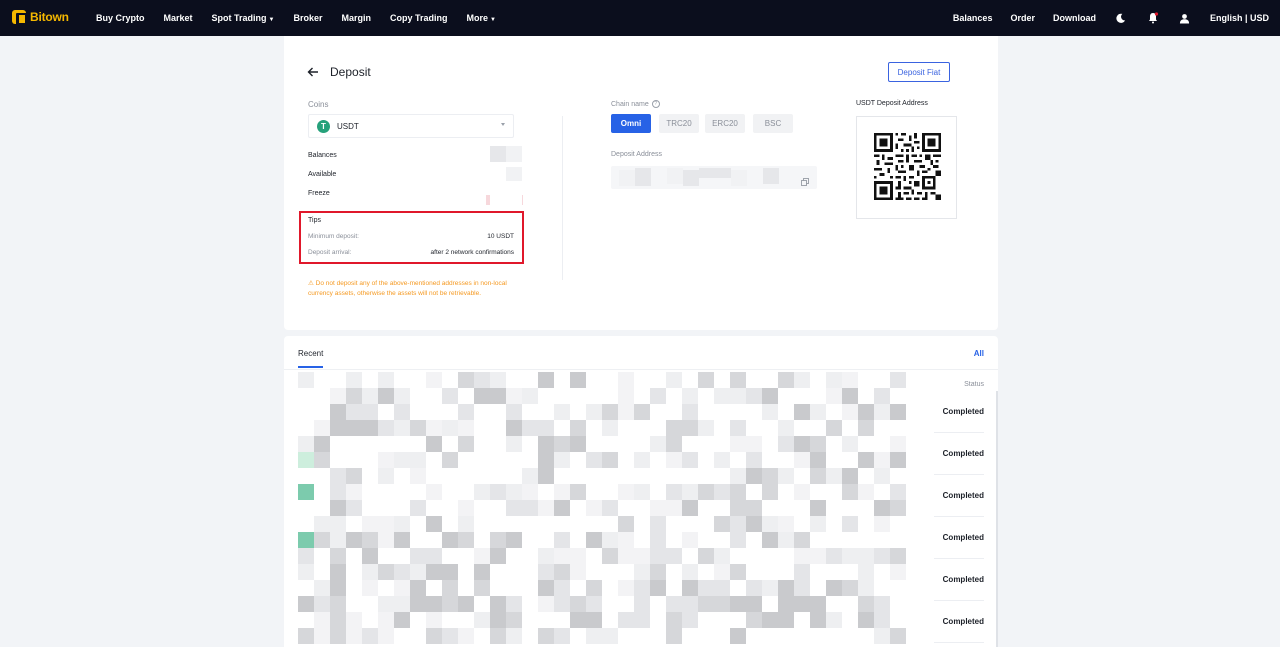  What do you see at coordinates (1153, 18) in the screenshot?
I see `bell-icon` at bounding box center [1153, 18].